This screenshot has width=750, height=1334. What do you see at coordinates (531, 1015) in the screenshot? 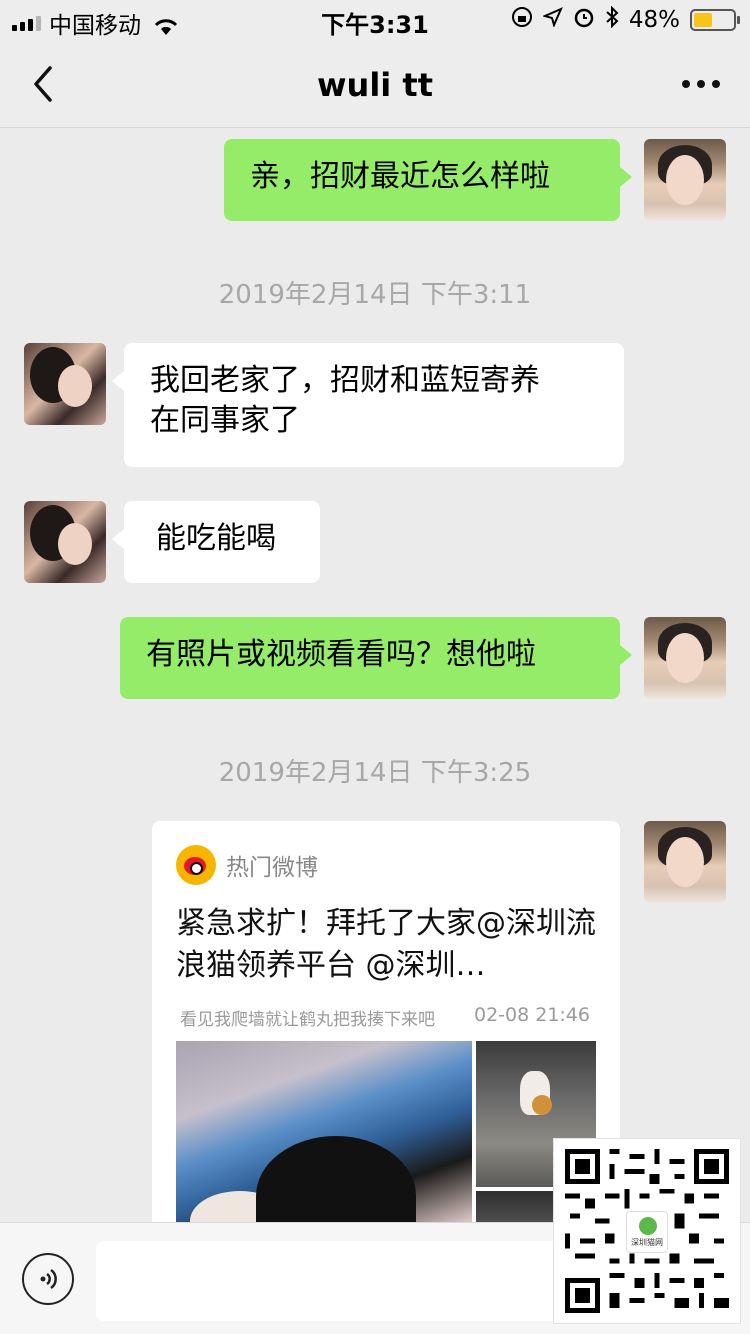
I see `card-date: 02-08 21:46` at bounding box center [531, 1015].